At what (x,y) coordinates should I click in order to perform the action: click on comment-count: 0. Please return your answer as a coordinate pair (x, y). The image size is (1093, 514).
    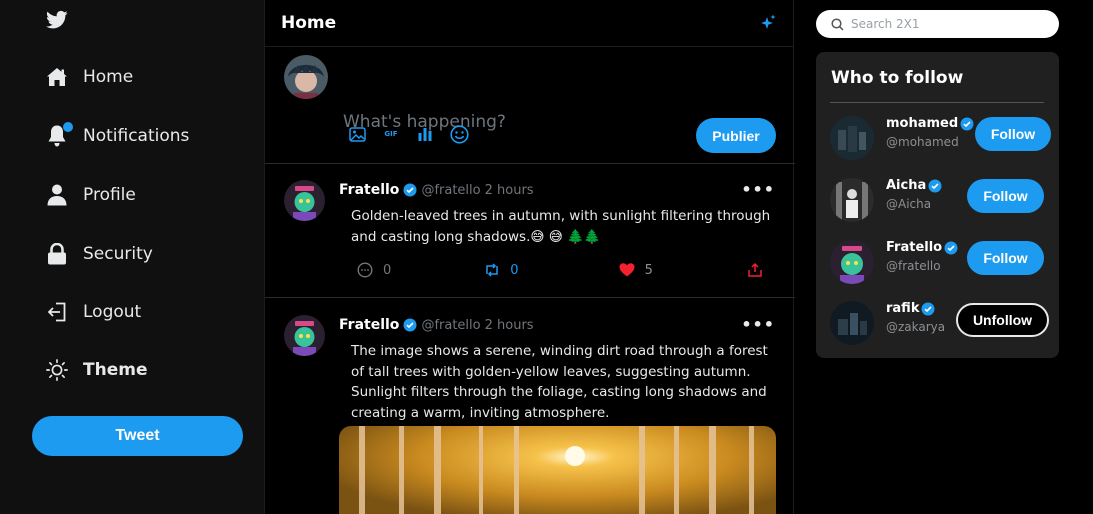
    Looking at the image, I should click on (387, 270).